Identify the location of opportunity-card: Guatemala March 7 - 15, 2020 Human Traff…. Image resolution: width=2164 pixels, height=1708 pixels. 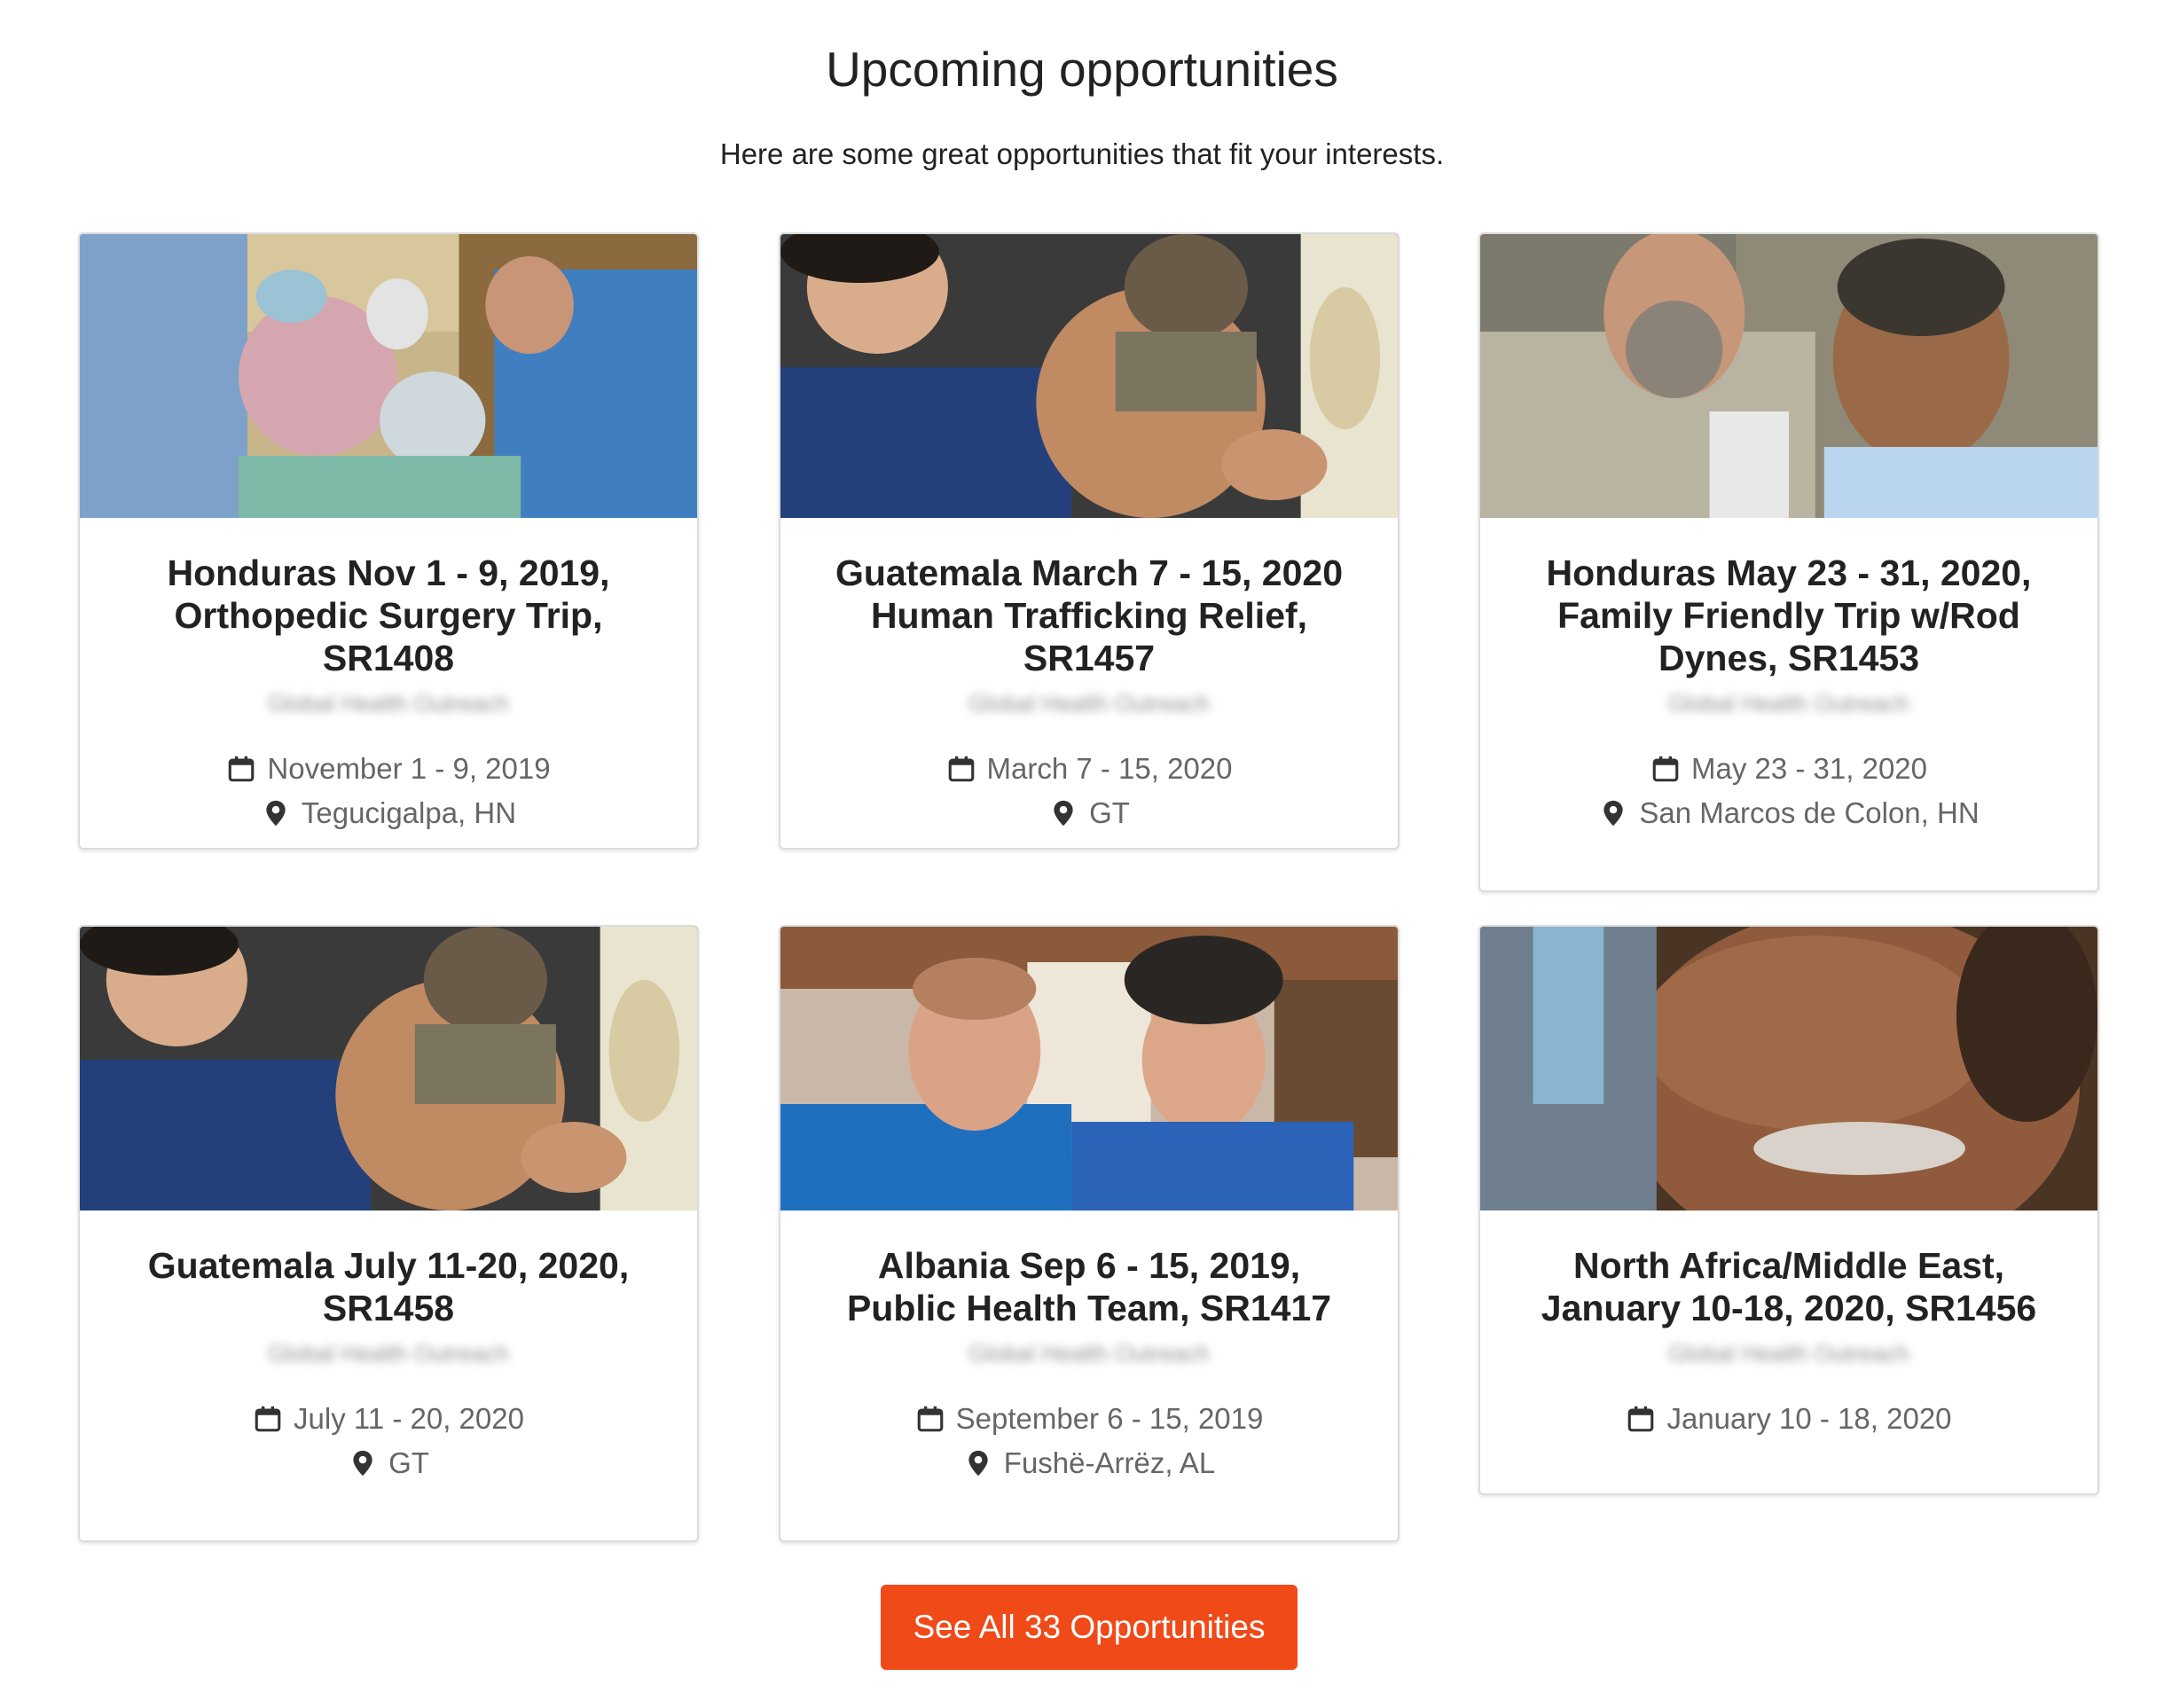
(1089, 541).